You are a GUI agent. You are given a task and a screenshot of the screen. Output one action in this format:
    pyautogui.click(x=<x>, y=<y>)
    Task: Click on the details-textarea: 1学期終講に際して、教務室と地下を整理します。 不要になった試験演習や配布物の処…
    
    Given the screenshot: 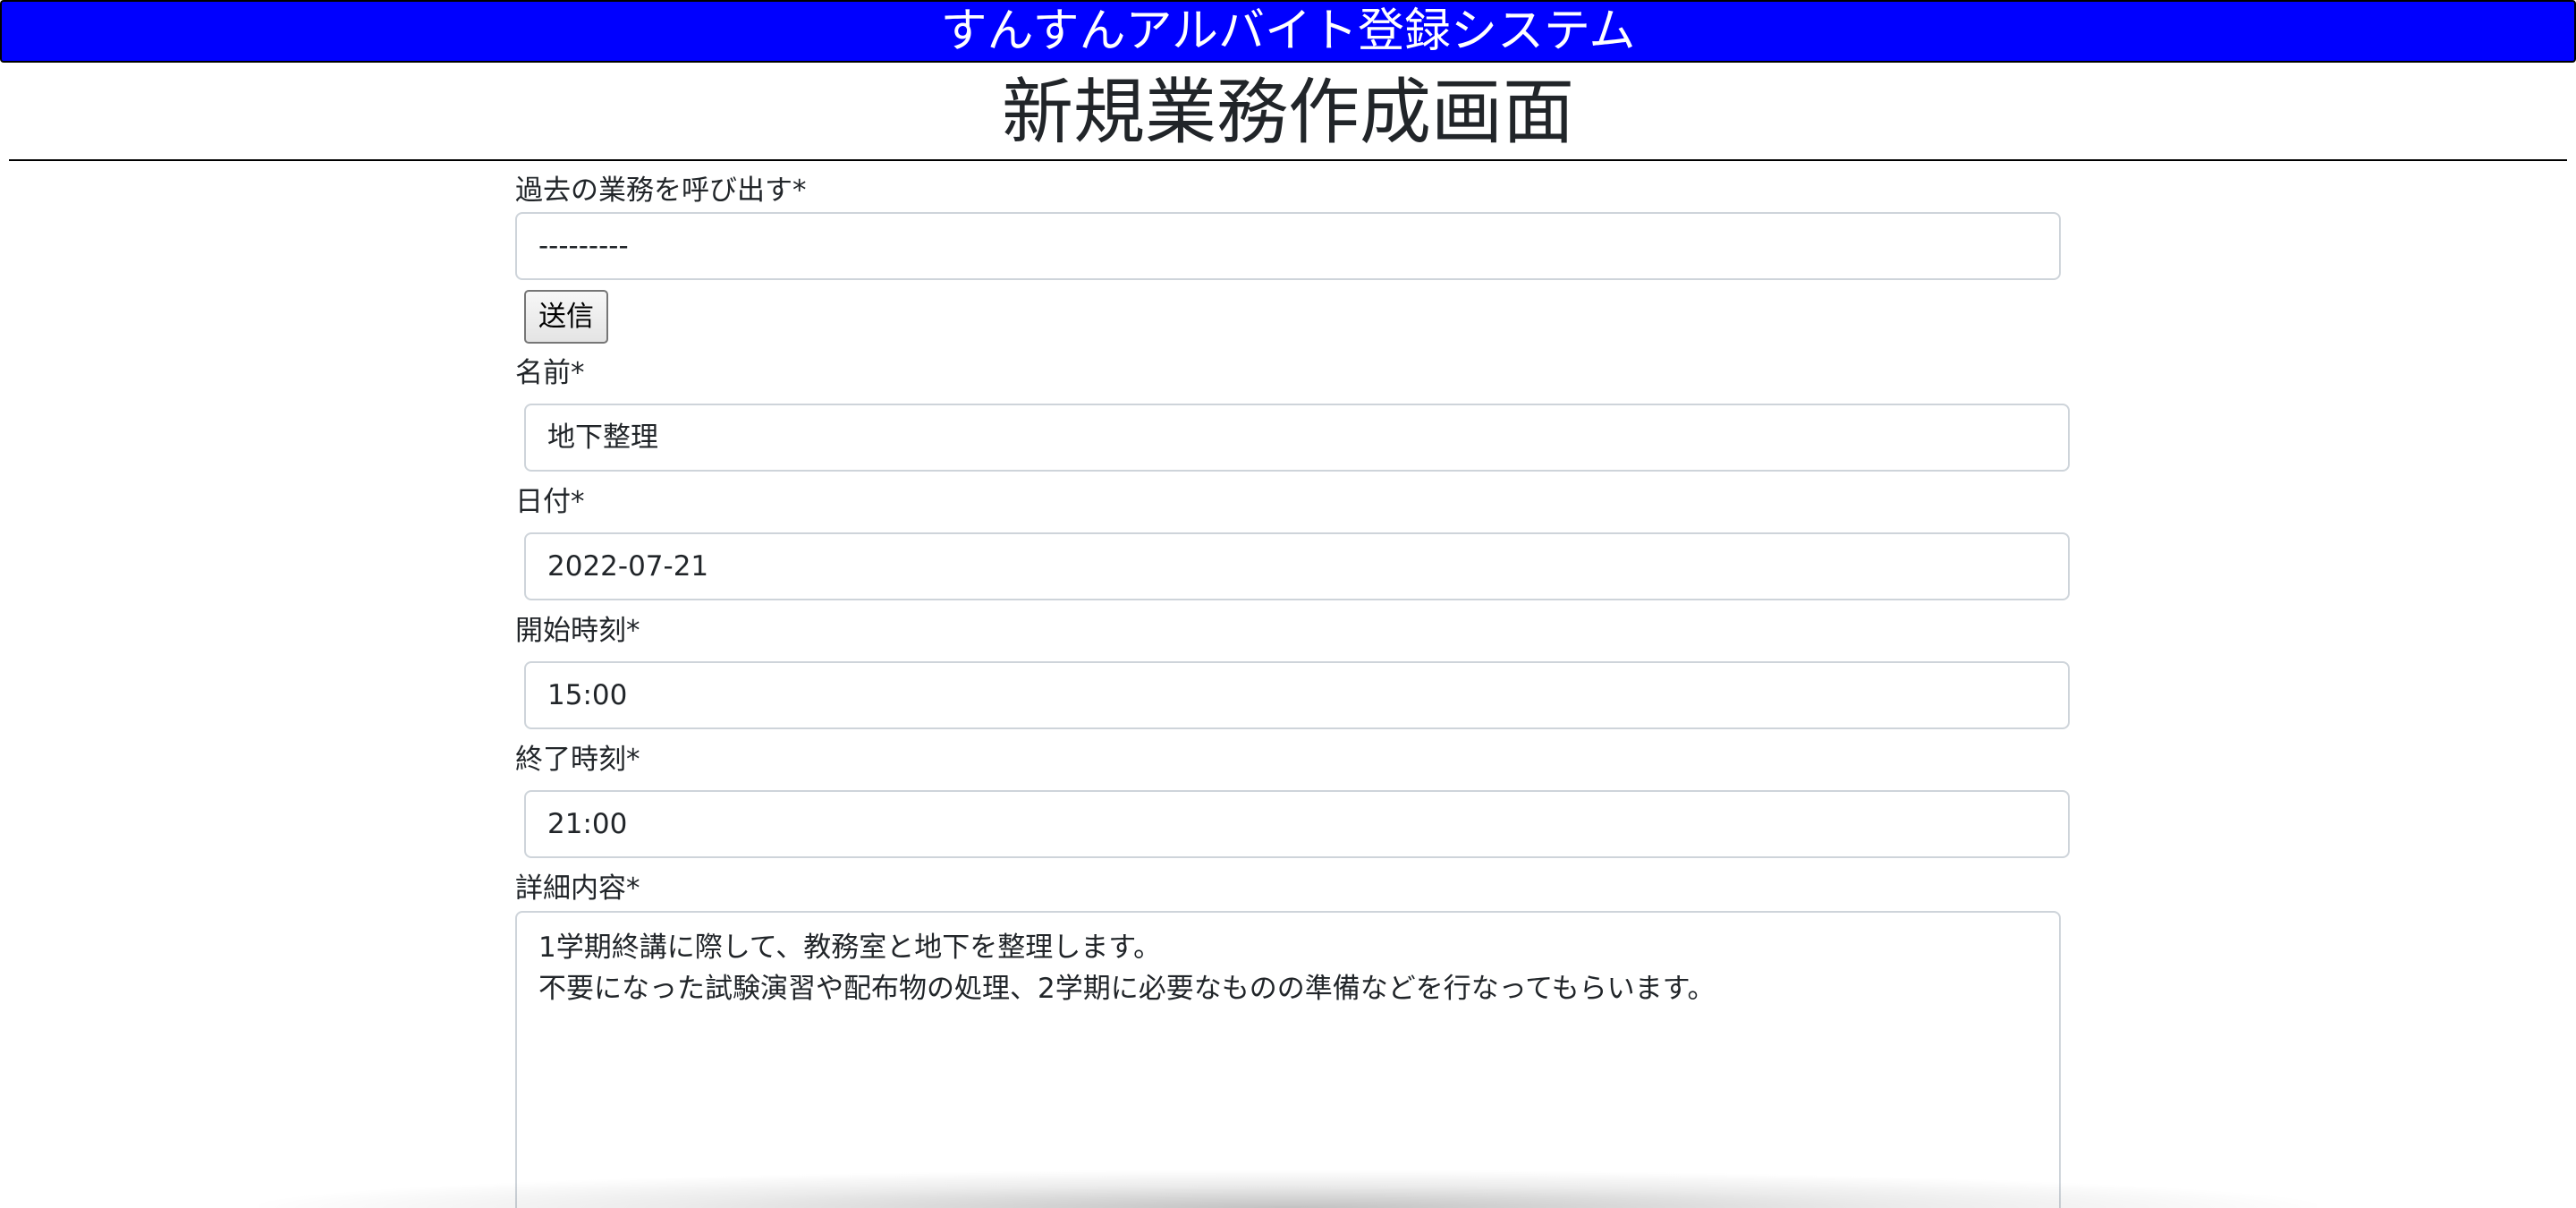 What is the action you would take?
    pyautogui.click(x=1288, y=1059)
    